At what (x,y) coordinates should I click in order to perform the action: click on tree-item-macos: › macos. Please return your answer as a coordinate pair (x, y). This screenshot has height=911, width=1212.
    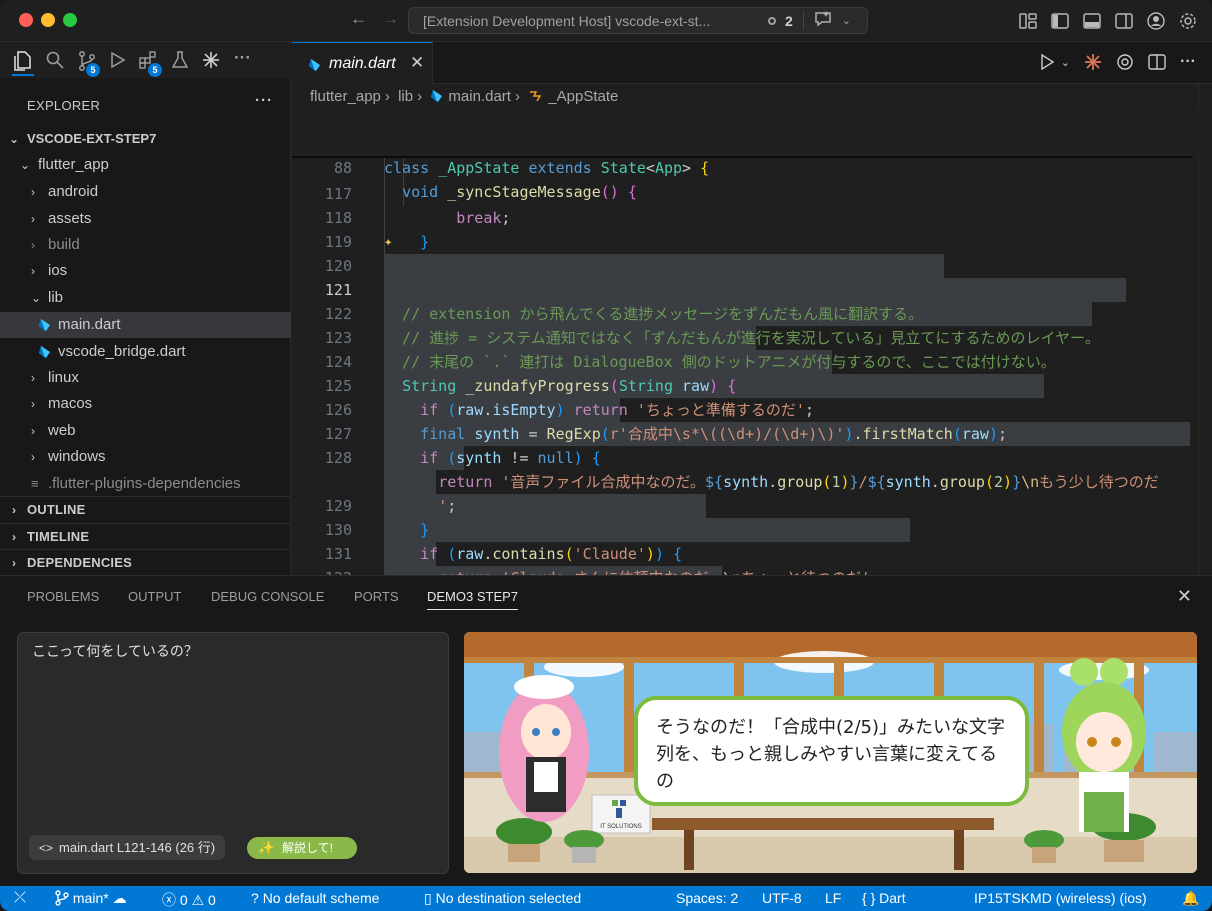
    Looking at the image, I should click on (145, 404).